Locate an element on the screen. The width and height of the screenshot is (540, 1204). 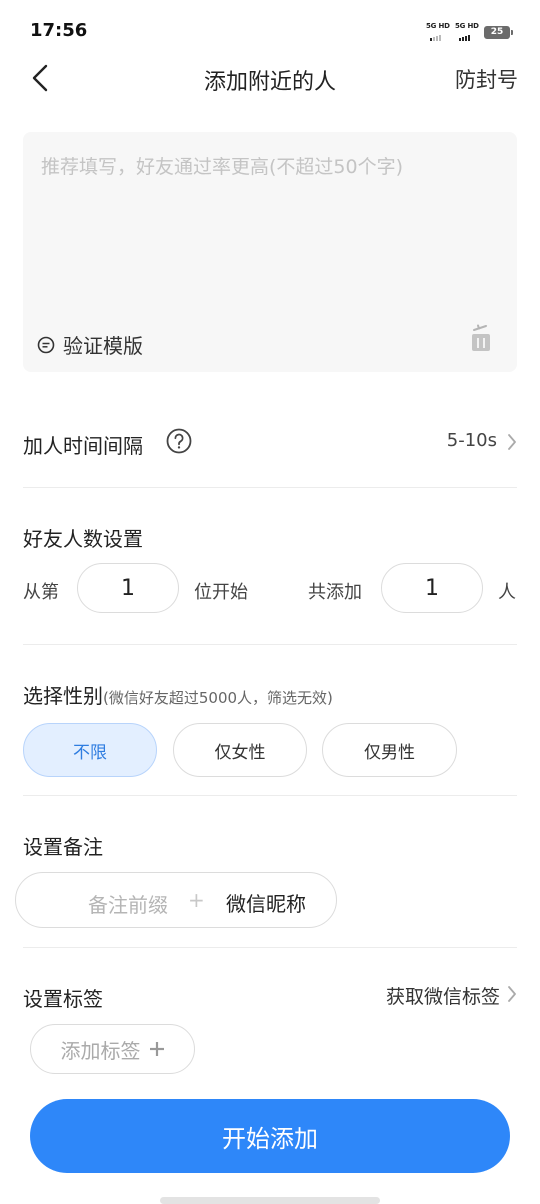
remark-format-group: 备注前缀 + 微信昵称 is located at coordinates (176, 900).